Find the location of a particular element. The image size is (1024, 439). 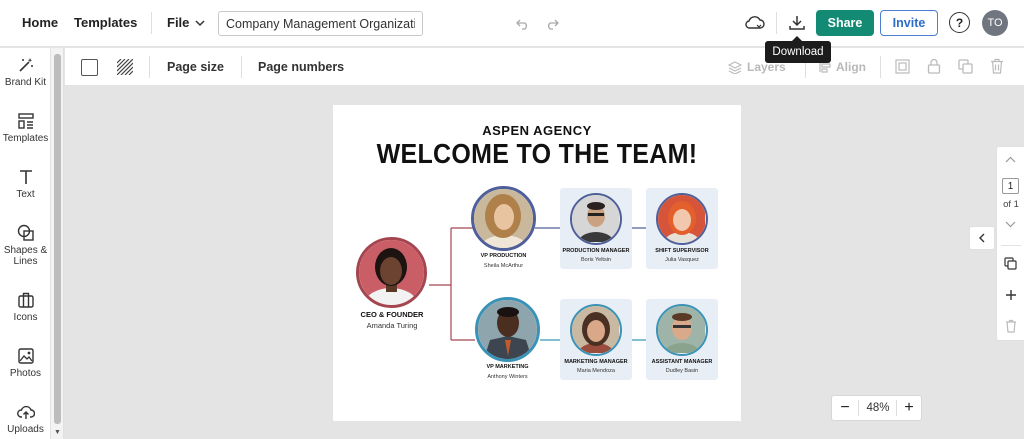

page-navigator-panel: 1 of 1 is located at coordinates (1010, 243).